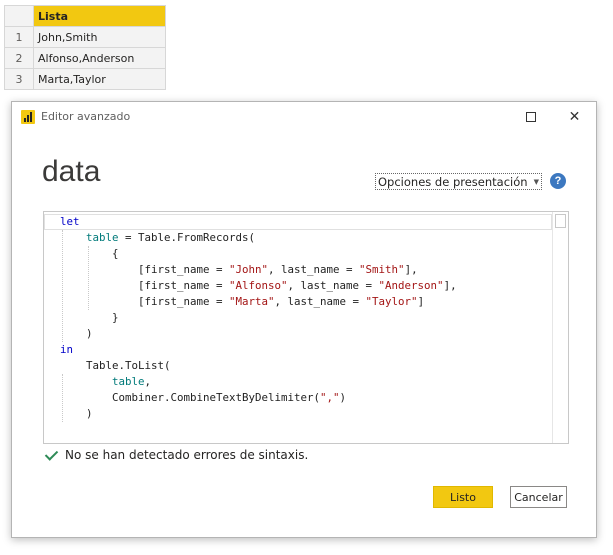  Describe the element at coordinates (536, 181) in the screenshot. I see `chevron-down-icon: ▼` at that location.